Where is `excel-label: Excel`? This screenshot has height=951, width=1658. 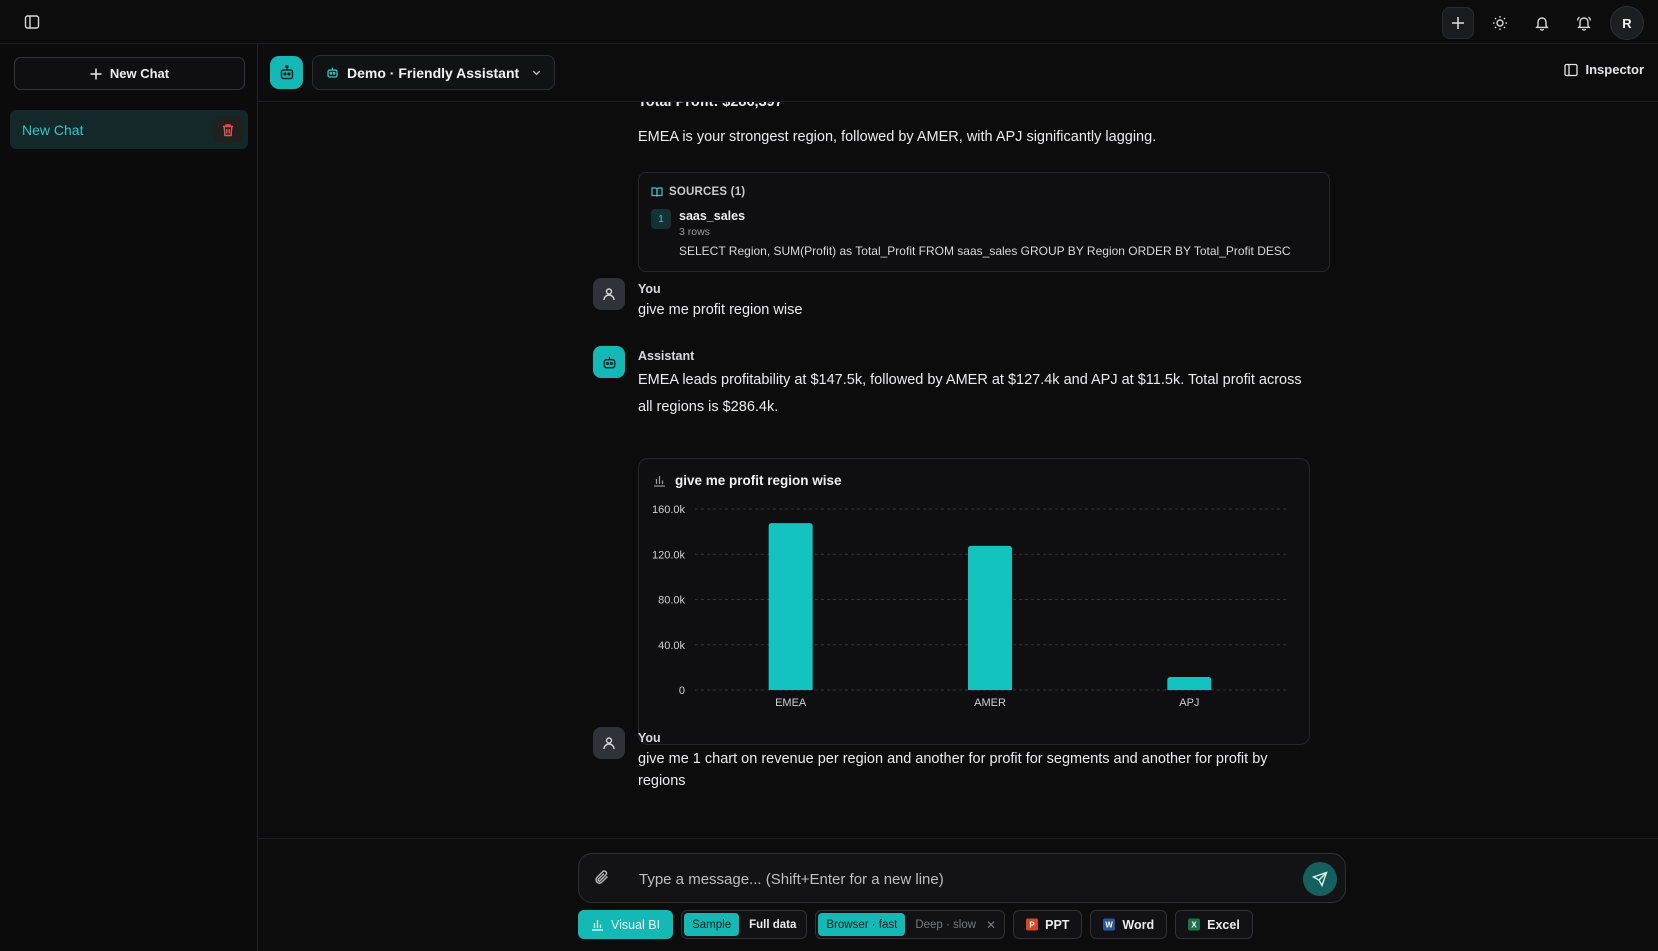
excel-label: Excel is located at coordinates (1223, 924).